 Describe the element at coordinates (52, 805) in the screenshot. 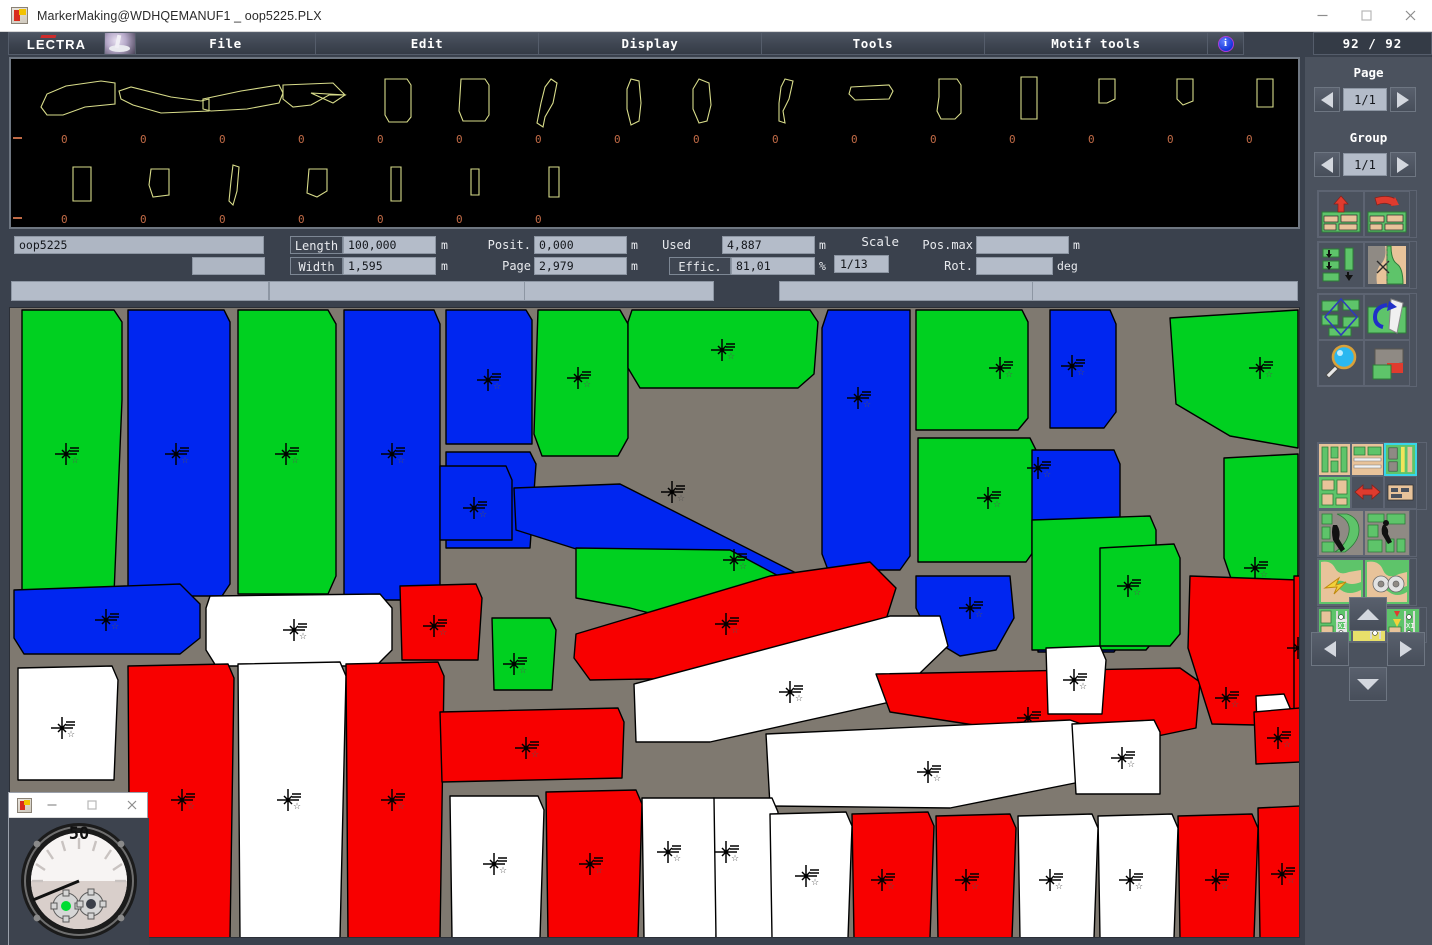

I see `gauge-minimize-button` at that location.